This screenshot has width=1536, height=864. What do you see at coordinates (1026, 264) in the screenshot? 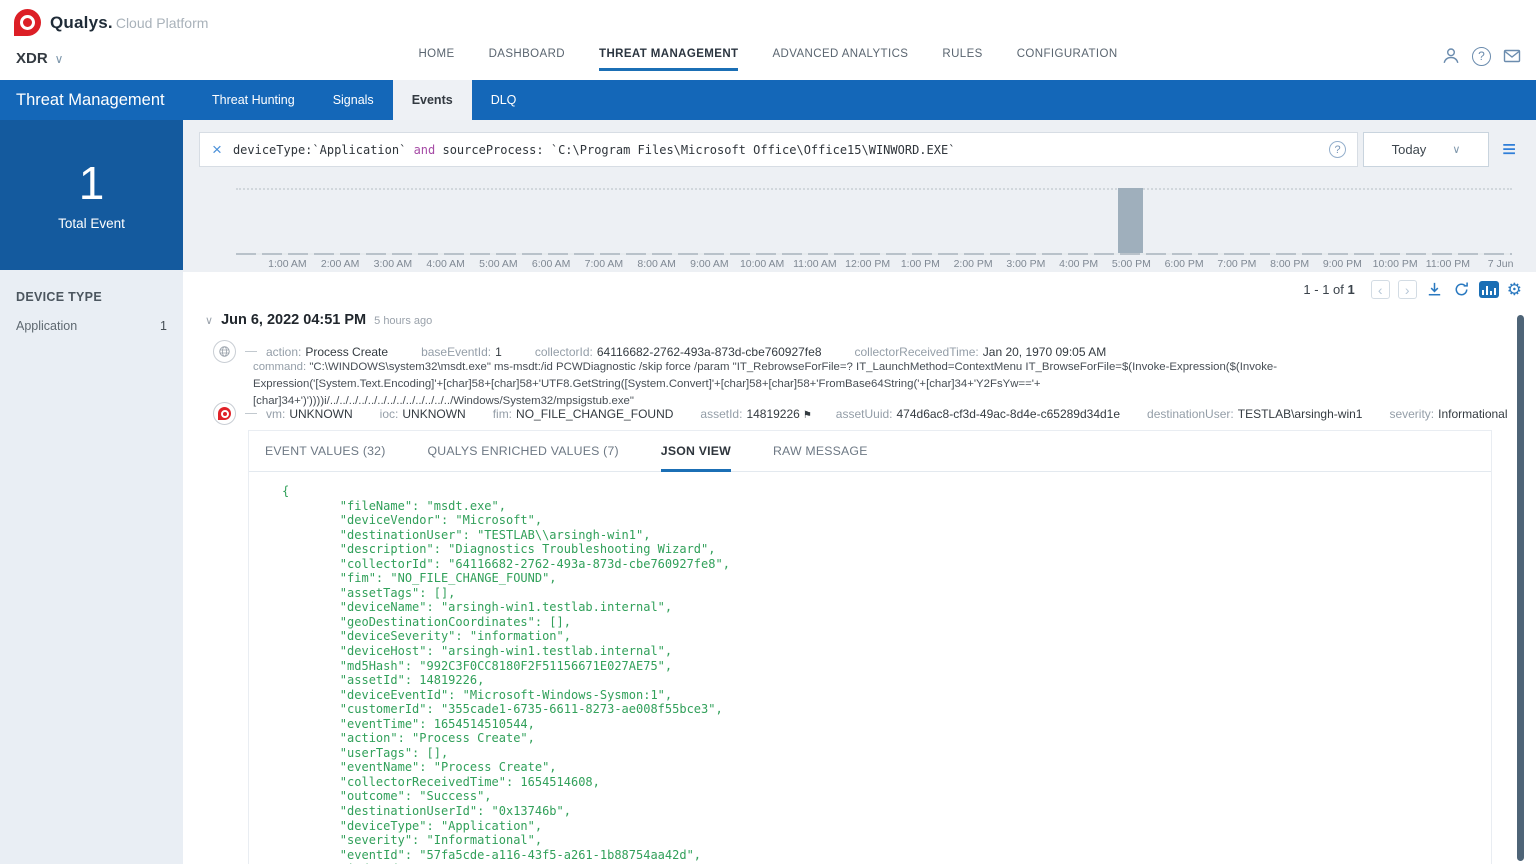
I see `timeline-tick-label: 3:00 PM` at bounding box center [1026, 264].